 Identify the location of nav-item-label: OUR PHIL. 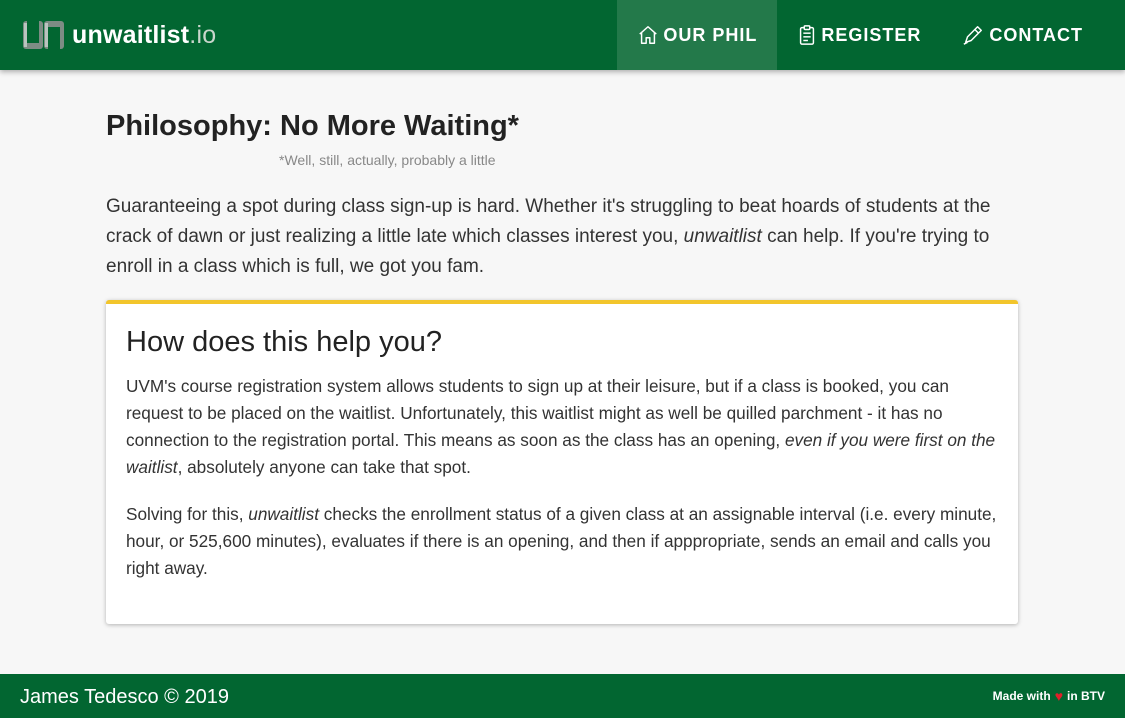
(710, 34).